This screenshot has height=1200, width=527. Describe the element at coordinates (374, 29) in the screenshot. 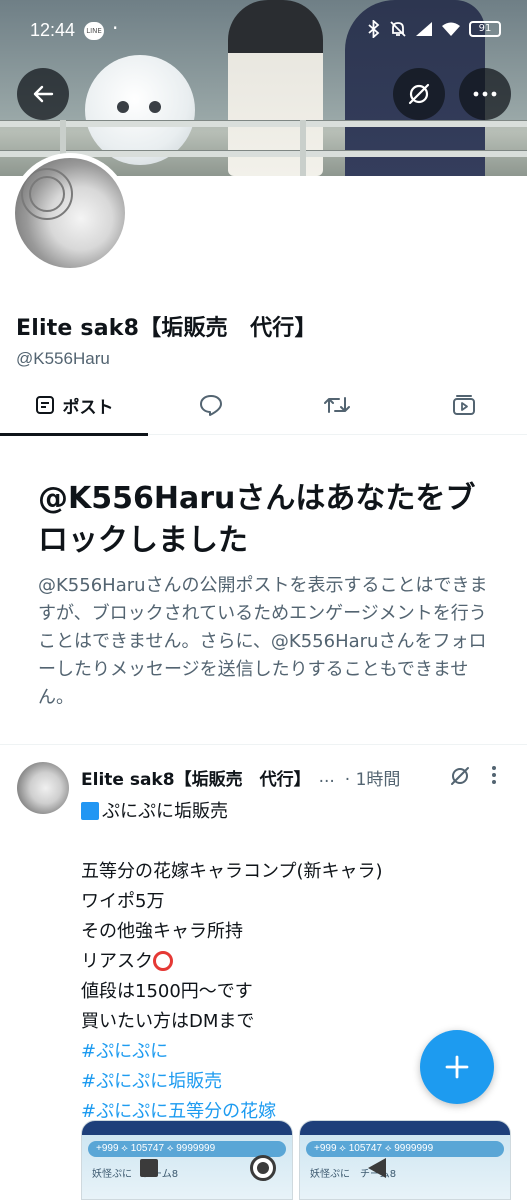

I see `bluetooth-icon` at that location.